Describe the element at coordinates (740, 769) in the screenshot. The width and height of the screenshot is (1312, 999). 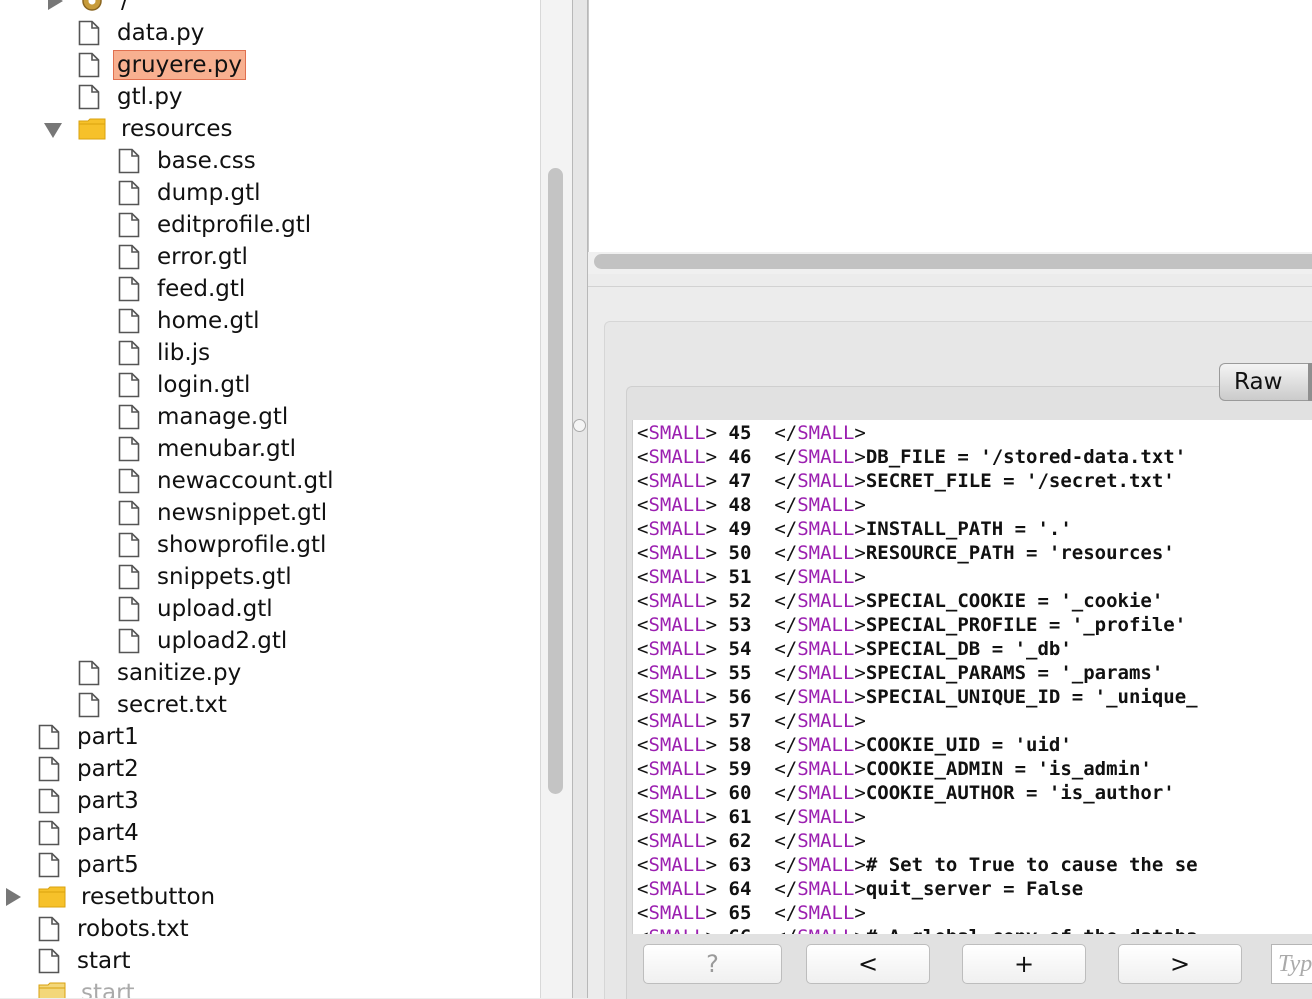
I see `line-number: 59` at that location.